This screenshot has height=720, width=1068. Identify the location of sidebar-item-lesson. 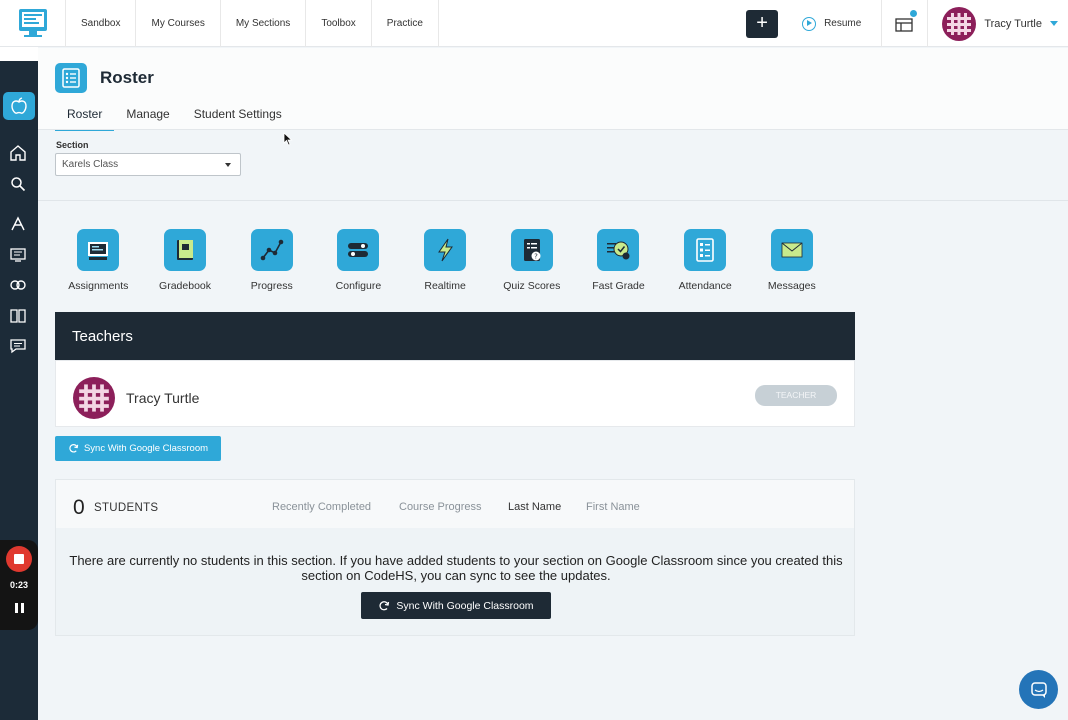
(18, 224).